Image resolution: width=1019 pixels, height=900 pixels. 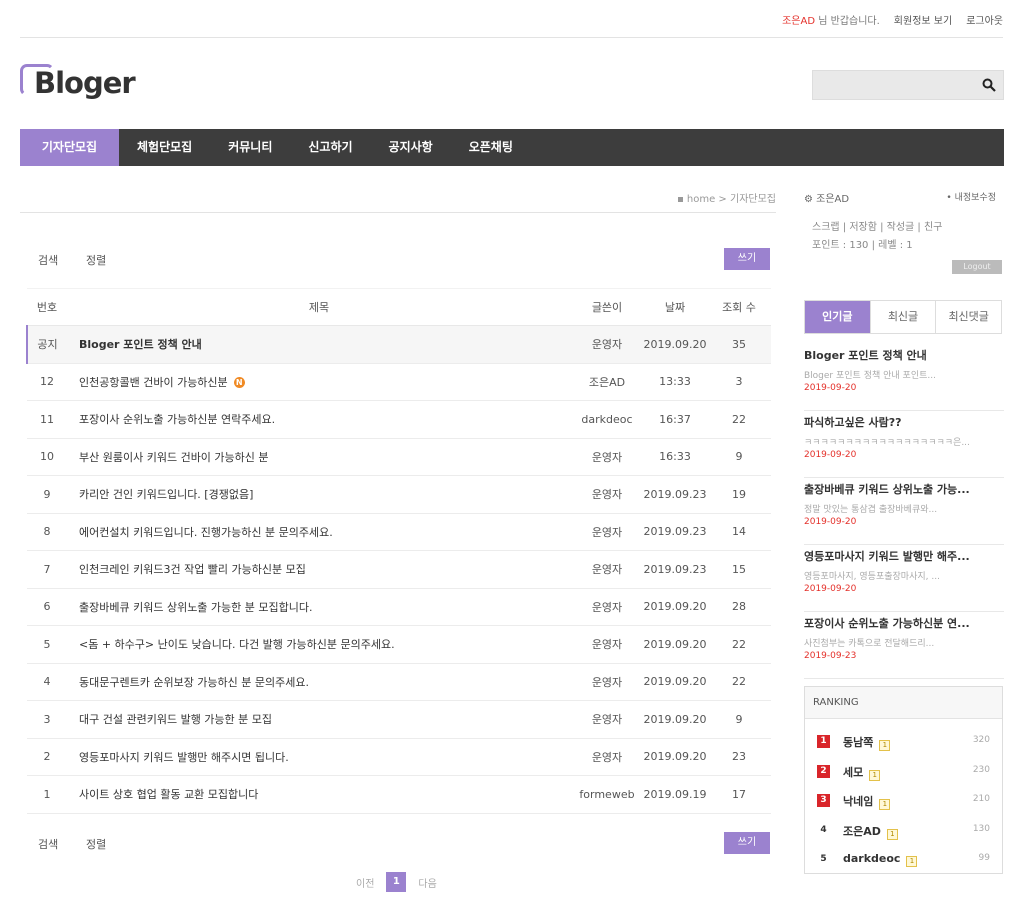 What do you see at coordinates (893, 85) in the screenshot?
I see `search-input` at bounding box center [893, 85].